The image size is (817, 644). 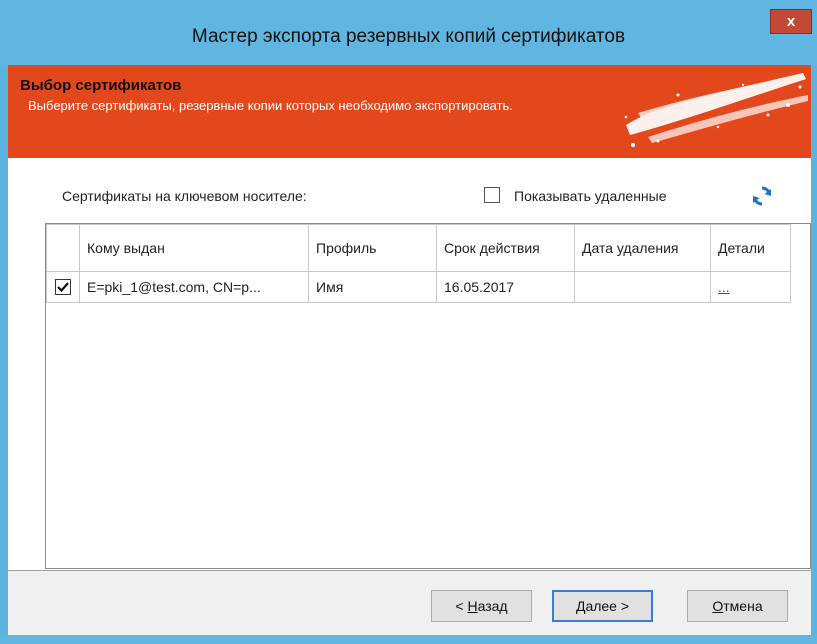 I want to click on back-prefix: <, so click(x=461, y=606).